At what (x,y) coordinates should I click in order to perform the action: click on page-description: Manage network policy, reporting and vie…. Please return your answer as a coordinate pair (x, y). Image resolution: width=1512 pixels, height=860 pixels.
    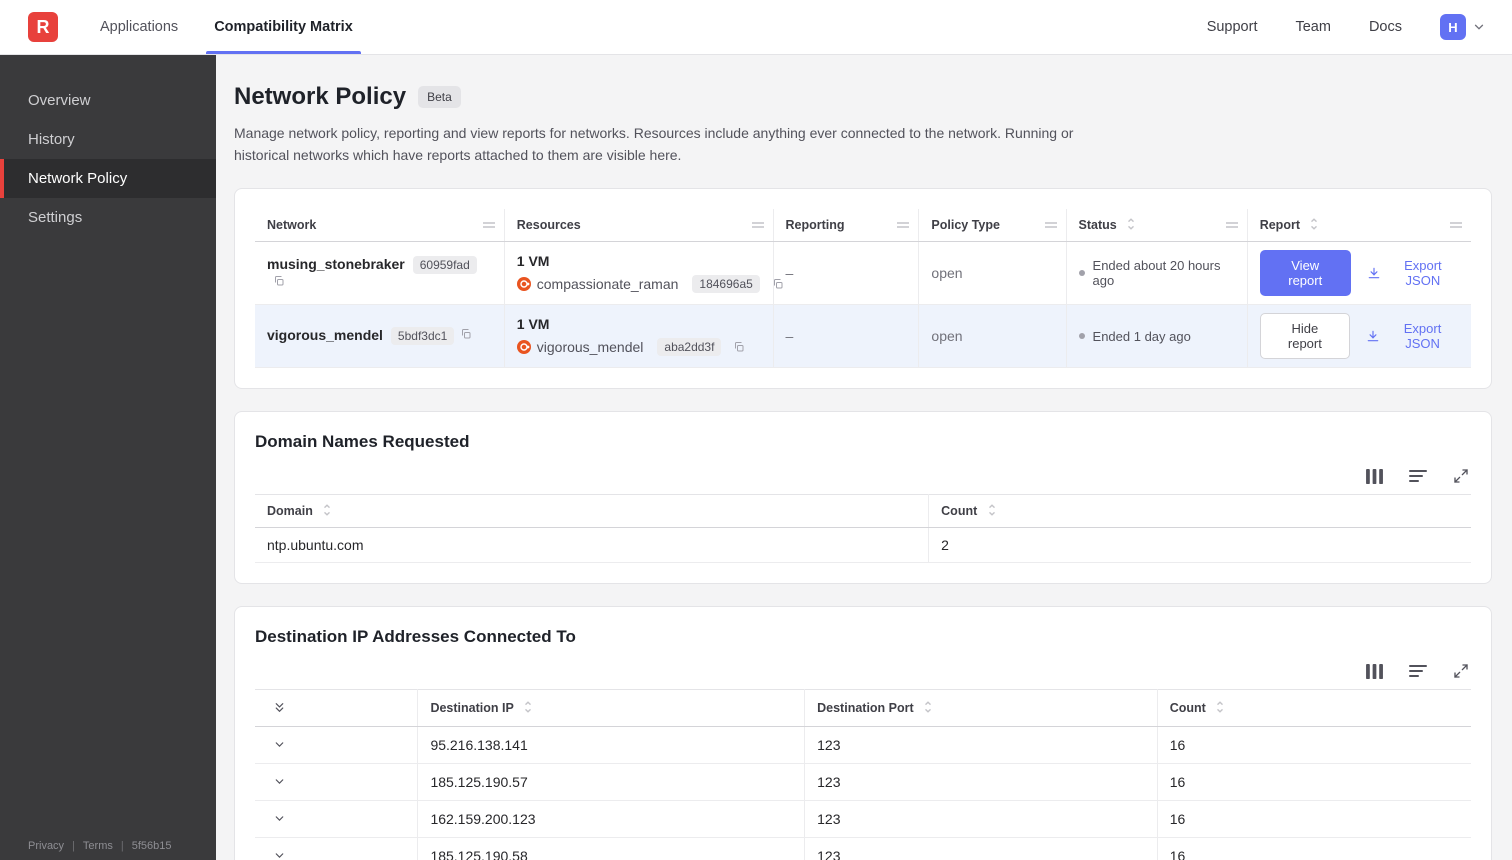
    Looking at the image, I should click on (654, 144).